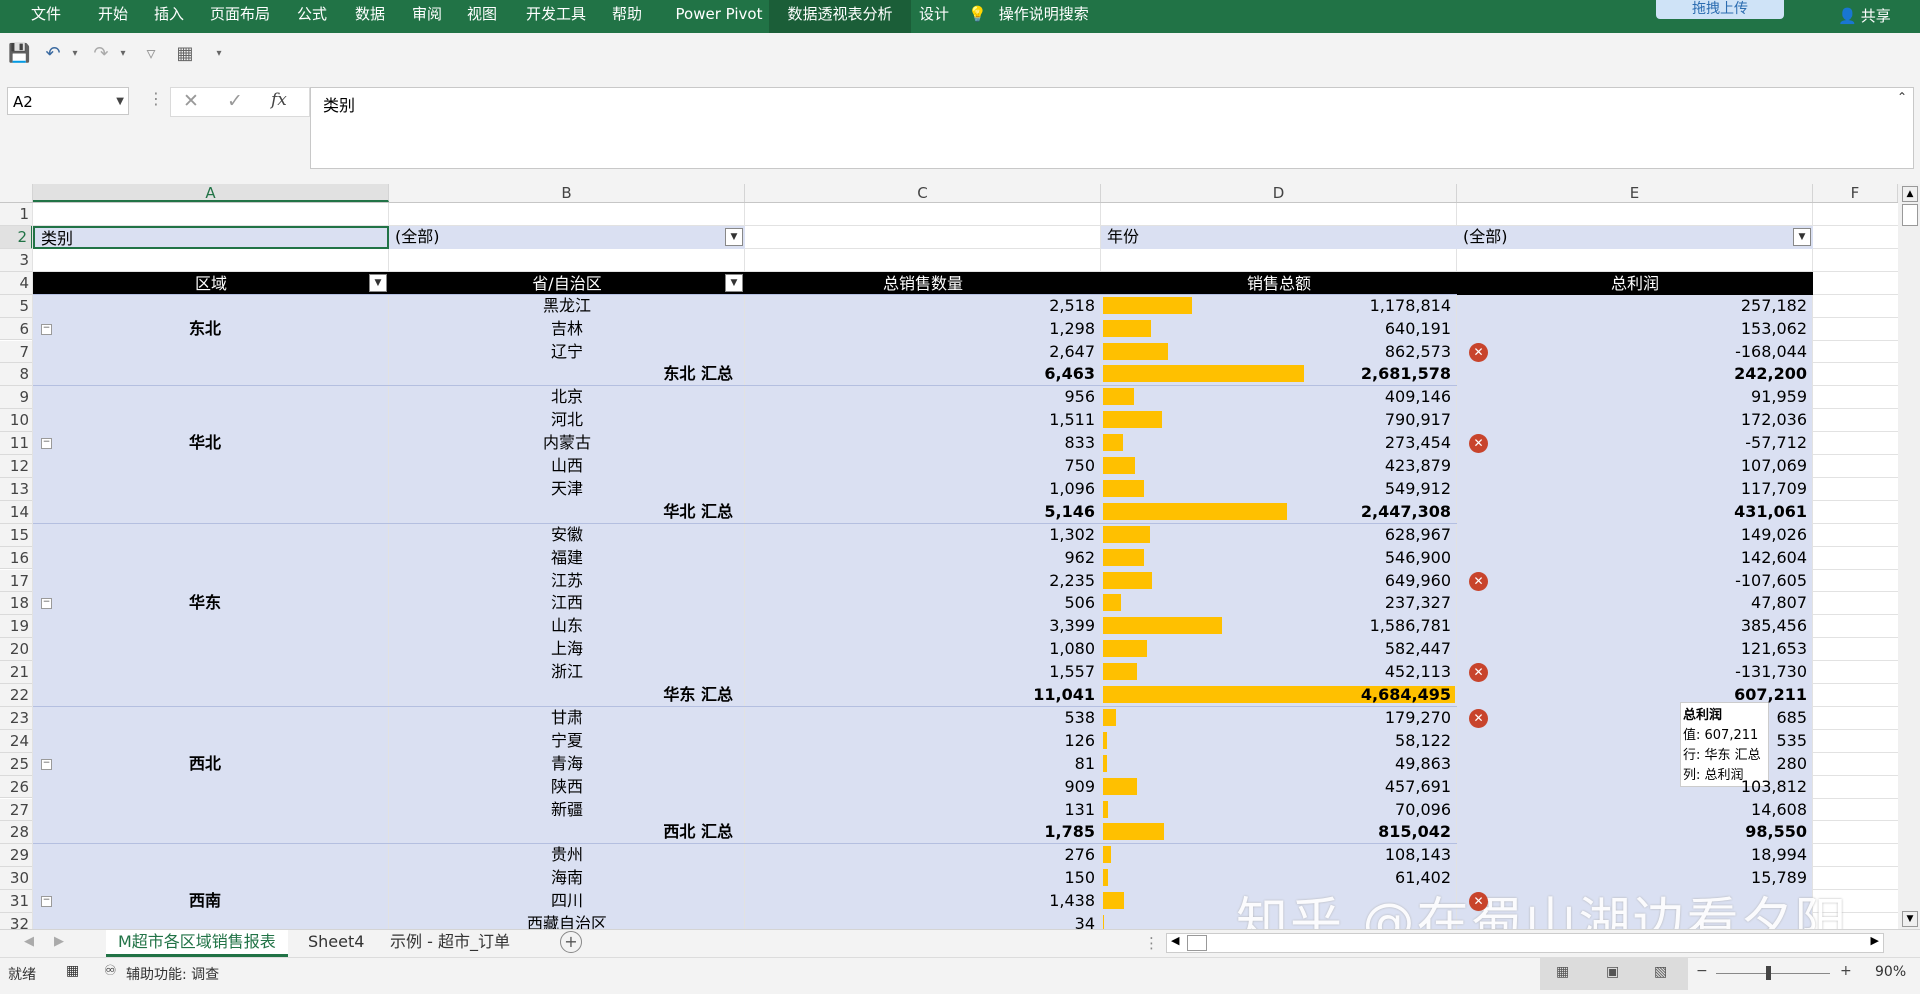 Image resolution: width=1920 pixels, height=994 pixels. What do you see at coordinates (1910, 194) in the screenshot?
I see `scroll-up-icon: ▲` at bounding box center [1910, 194].